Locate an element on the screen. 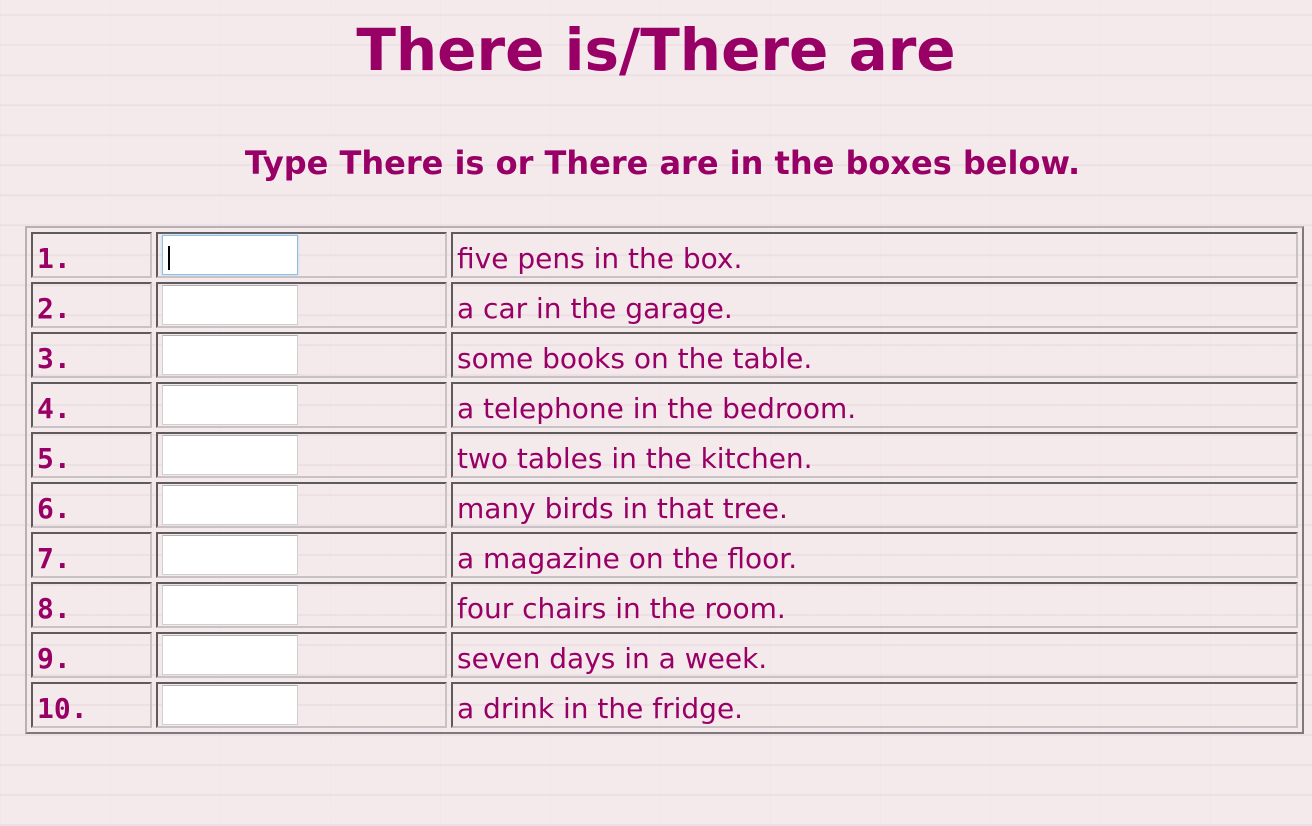 This screenshot has height=826, width=1312. table-row: 6. many birds in that tree. is located at coordinates (664, 505).